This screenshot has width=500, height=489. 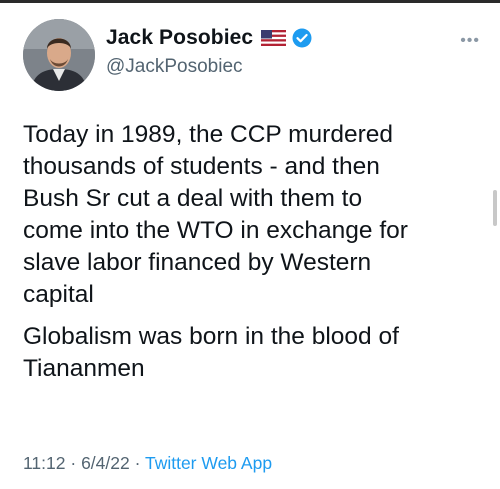 I want to click on tweet-time: 11:12, so click(x=44, y=463).